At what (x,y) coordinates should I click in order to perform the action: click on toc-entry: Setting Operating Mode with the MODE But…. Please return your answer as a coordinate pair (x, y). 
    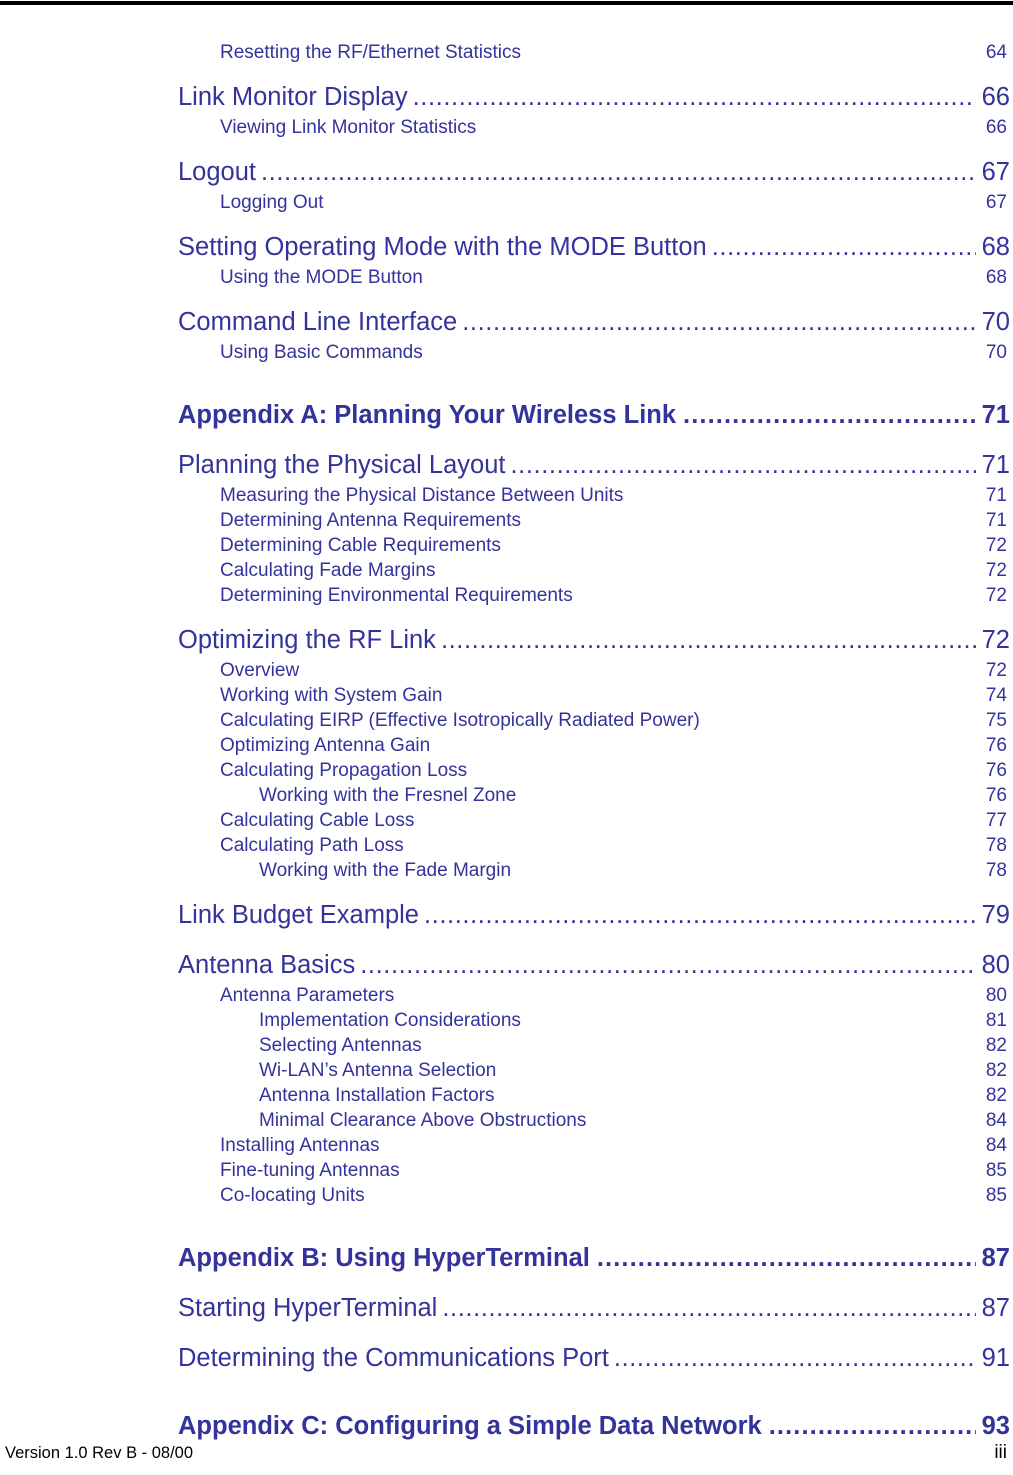
    Looking at the image, I should click on (506, 247).